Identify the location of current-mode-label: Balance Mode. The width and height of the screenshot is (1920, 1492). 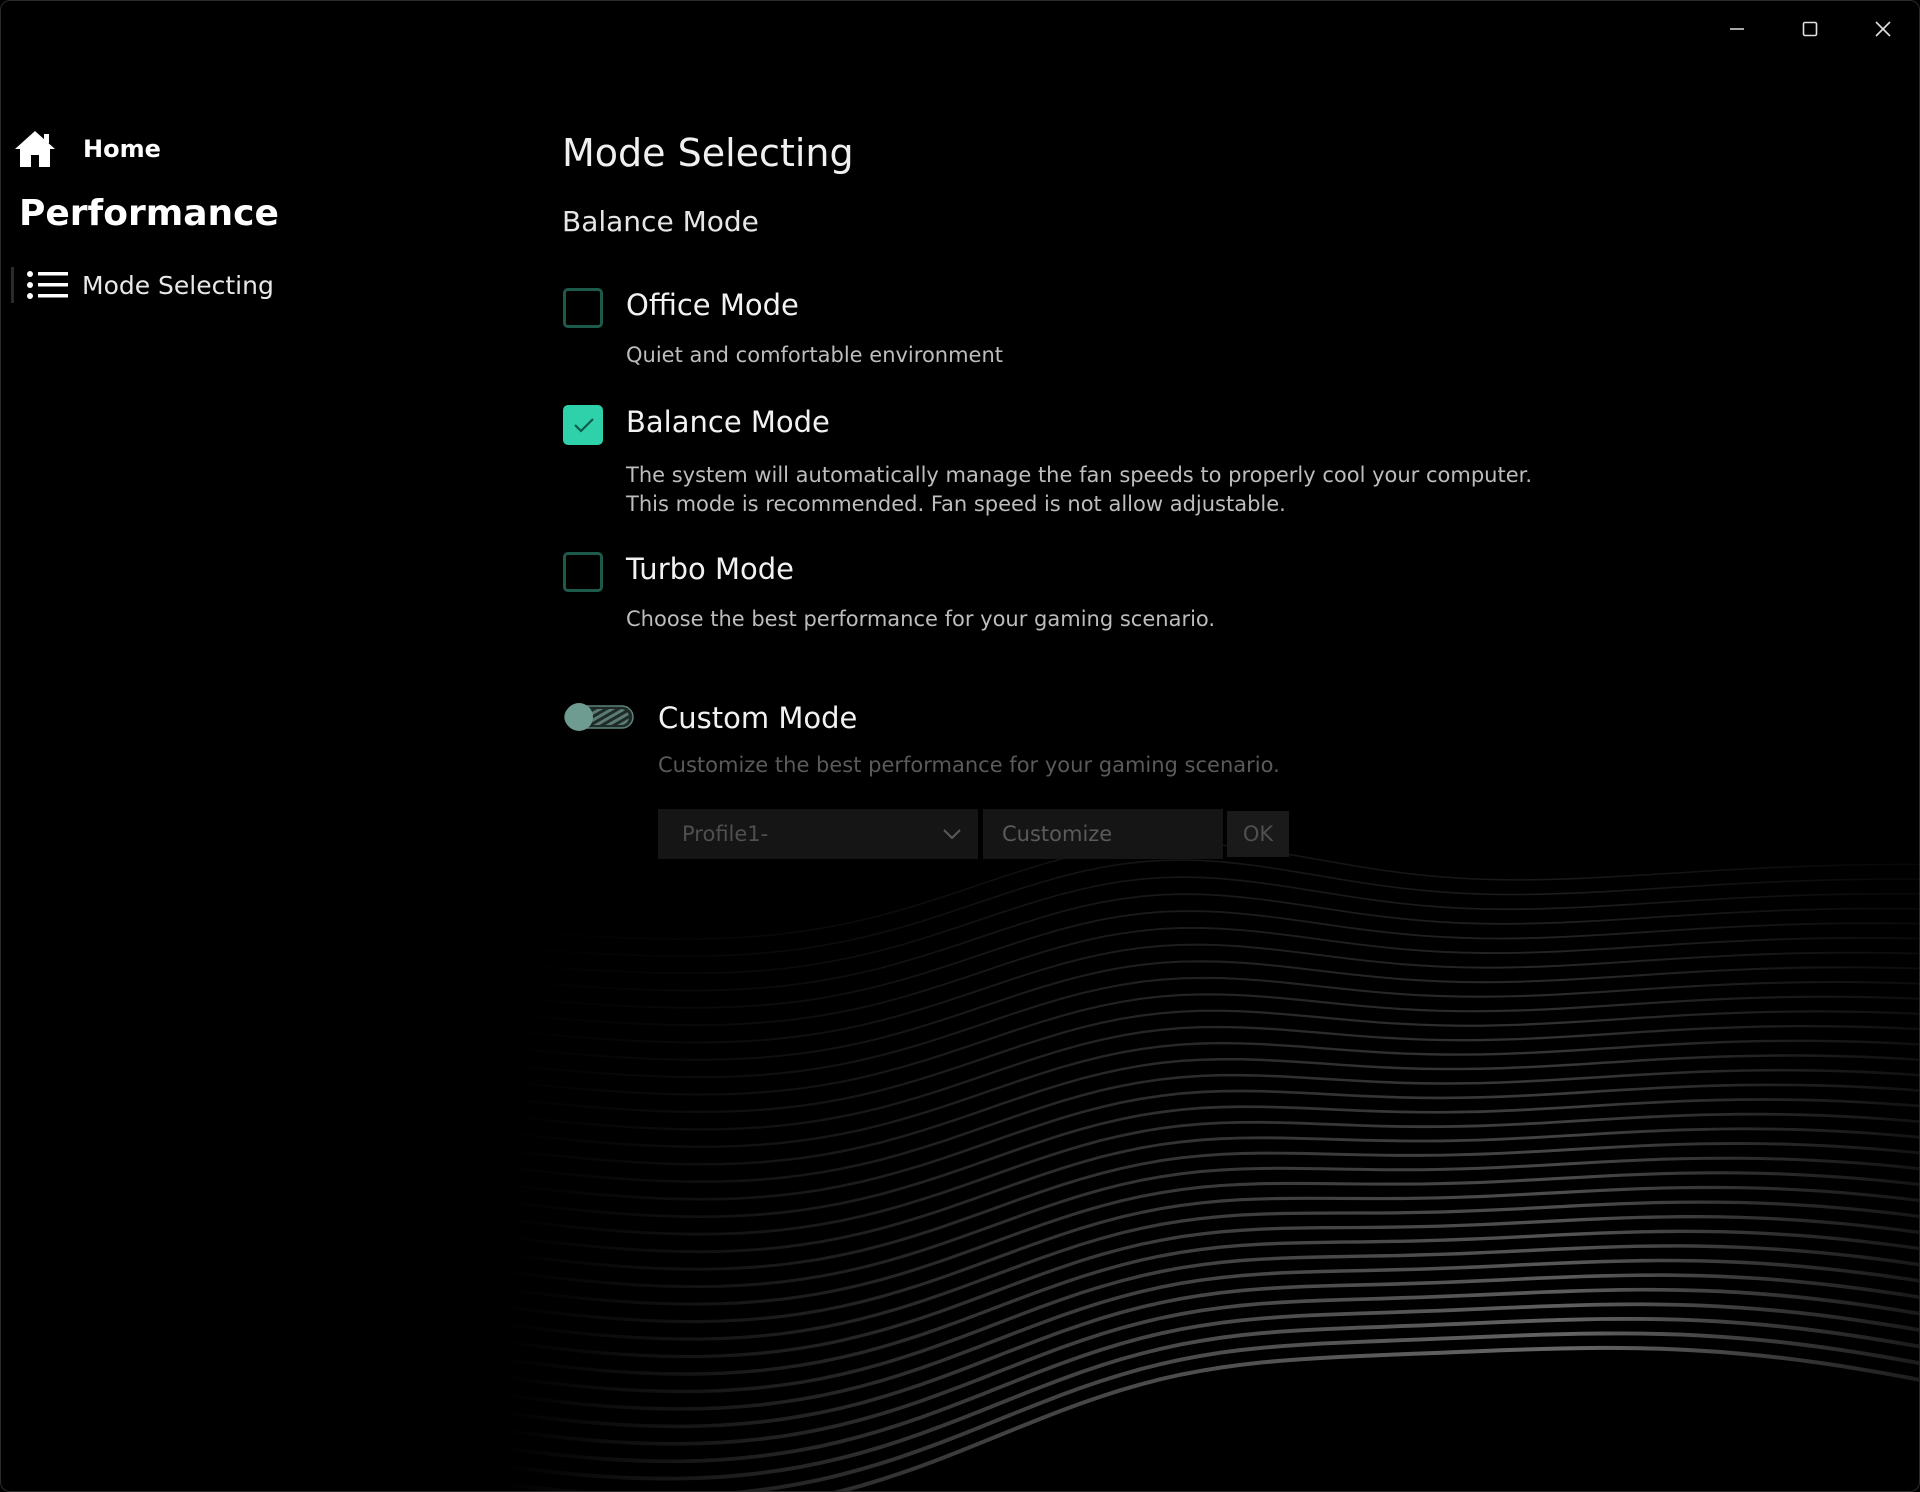
(660, 221).